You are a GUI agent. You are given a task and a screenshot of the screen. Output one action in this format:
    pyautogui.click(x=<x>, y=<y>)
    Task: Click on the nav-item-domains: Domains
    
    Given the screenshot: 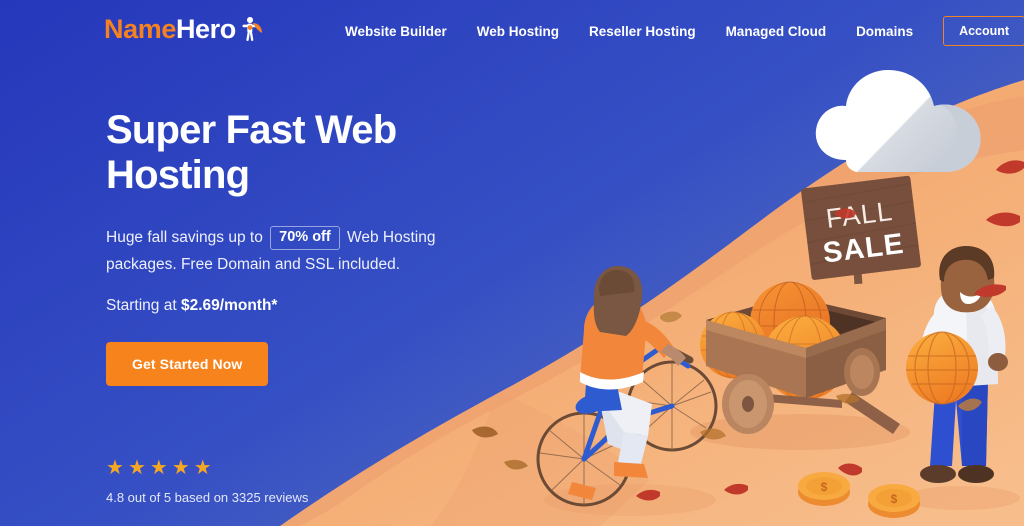 What is the action you would take?
    pyautogui.click(x=884, y=31)
    